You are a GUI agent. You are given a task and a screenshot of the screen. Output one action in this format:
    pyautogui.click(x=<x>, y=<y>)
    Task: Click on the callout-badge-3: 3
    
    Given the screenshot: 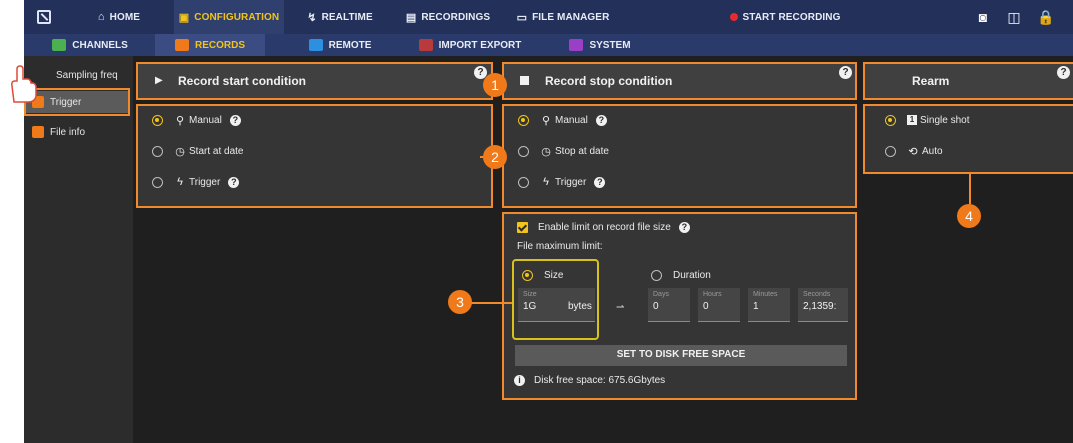 What is the action you would take?
    pyautogui.click(x=460, y=302)
    